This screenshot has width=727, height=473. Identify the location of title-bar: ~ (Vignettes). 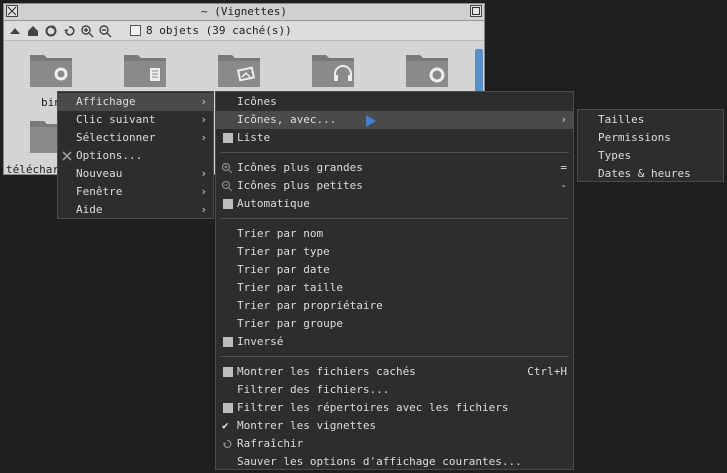
(244, 12).